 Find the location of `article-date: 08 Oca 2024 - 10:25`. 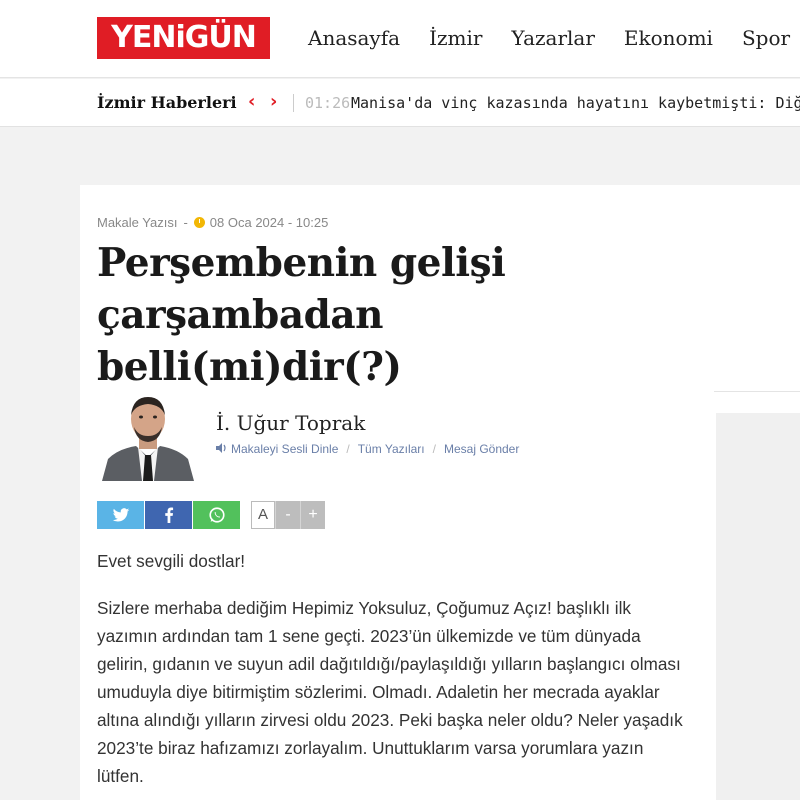

article-date: 08 Oca 2024 - 10:25 is located at coordinates (269, 222).